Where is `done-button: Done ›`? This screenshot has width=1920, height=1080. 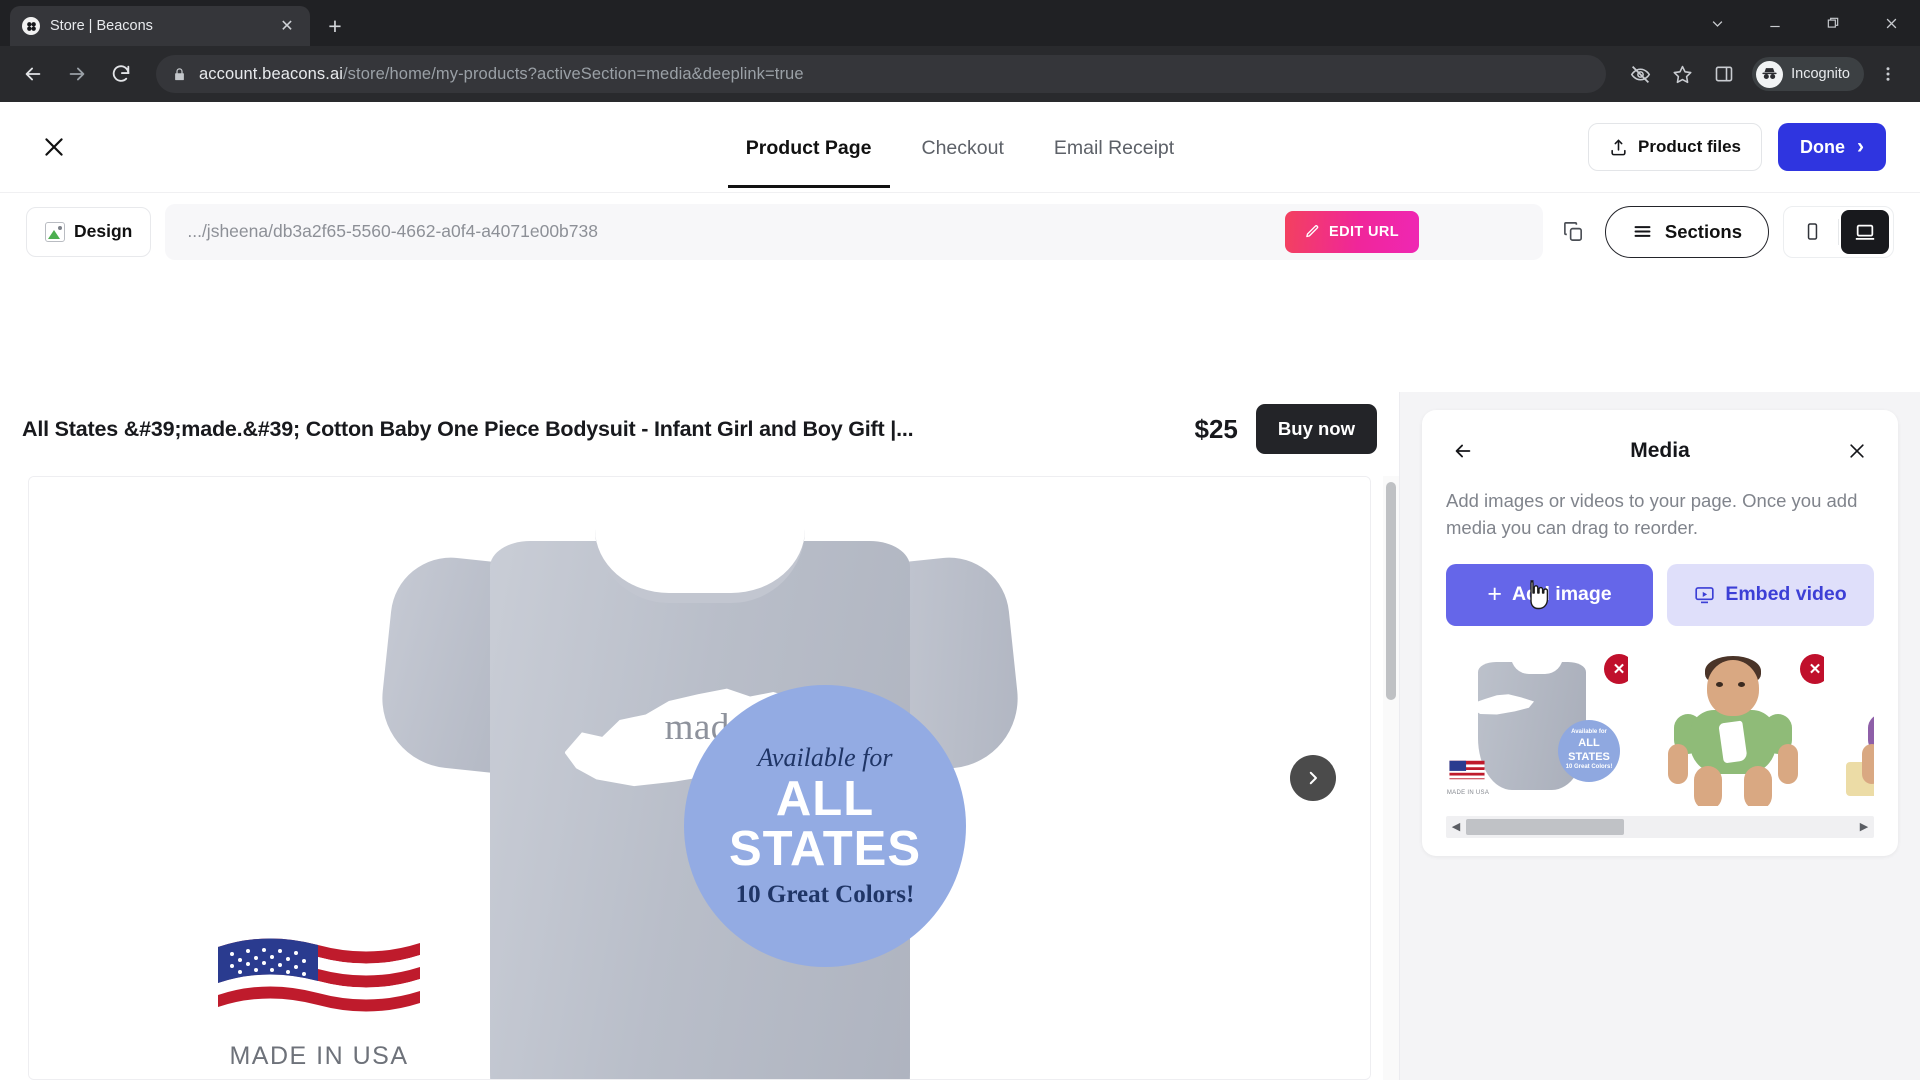 done-button: Done › is located at coordinates (1832, 147).